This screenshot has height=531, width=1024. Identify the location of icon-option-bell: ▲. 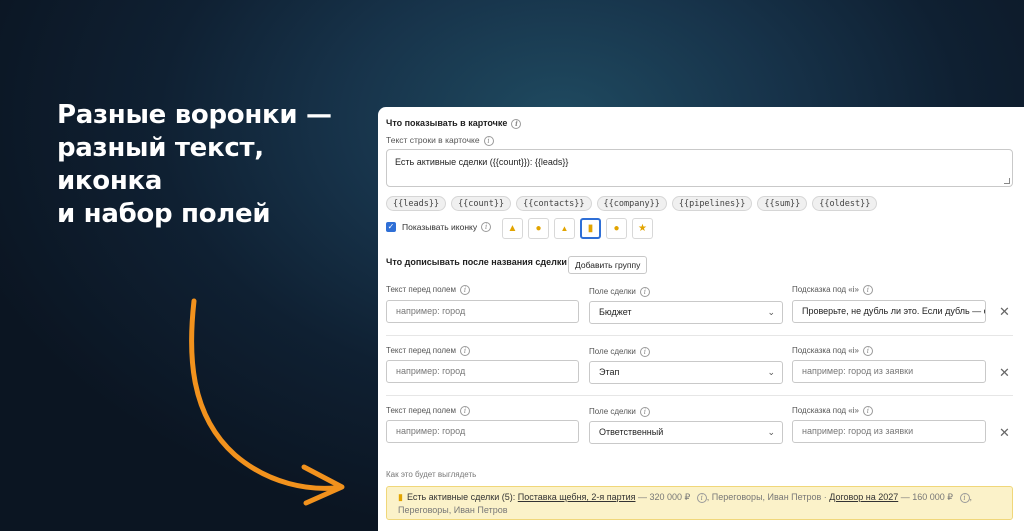
(564, 228).